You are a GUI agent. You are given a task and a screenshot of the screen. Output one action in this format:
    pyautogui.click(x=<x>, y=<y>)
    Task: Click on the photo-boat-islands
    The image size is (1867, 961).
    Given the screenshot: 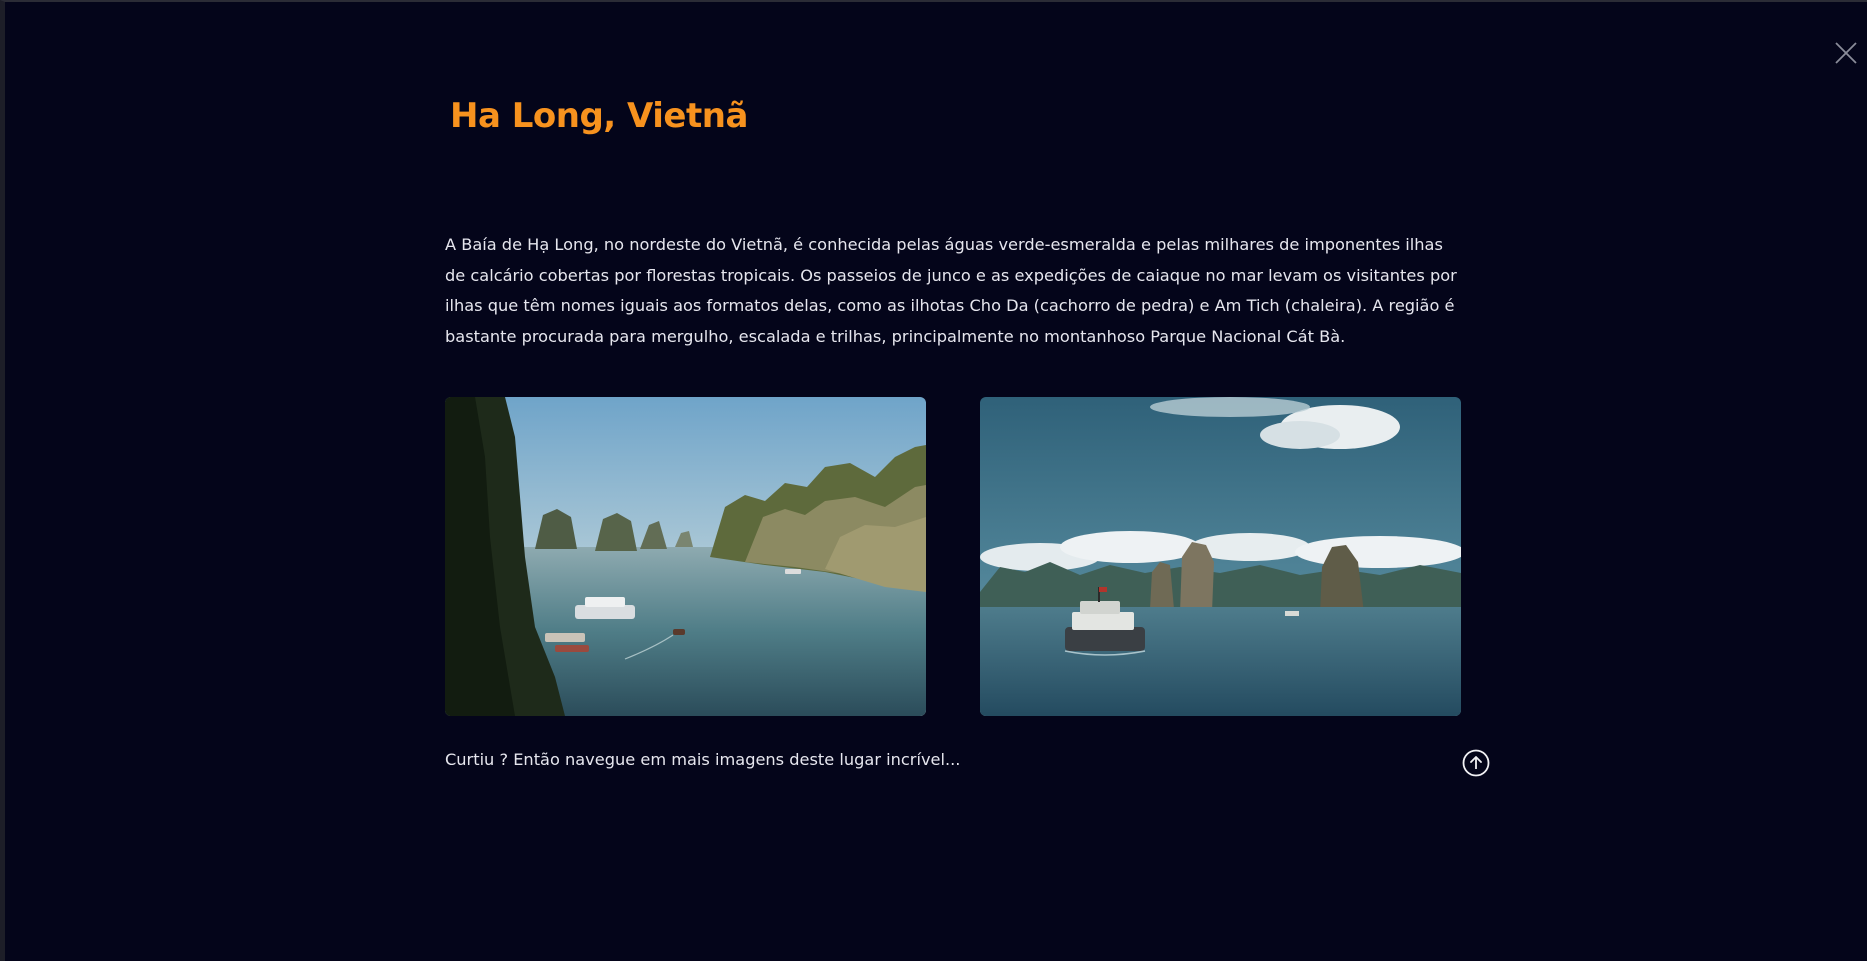 What is the action you would take?
    pyautogui.click(x=1220, y=556)
    